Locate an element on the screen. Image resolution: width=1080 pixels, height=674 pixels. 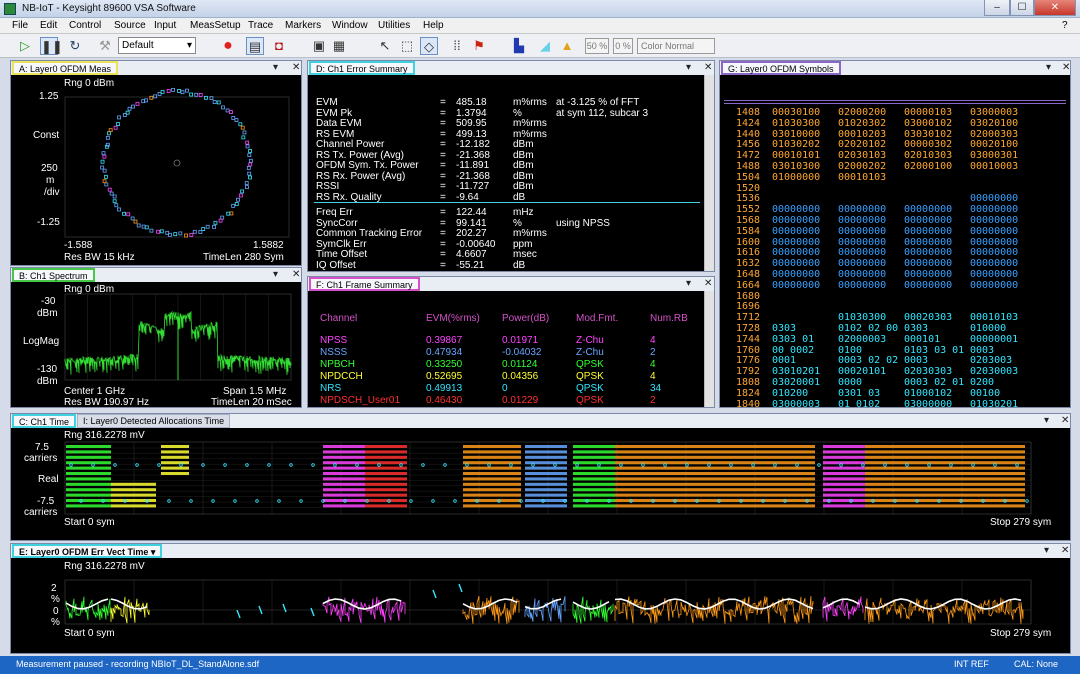
spectrum-logo-icon: ▙ is located at coordinates (519, 46).